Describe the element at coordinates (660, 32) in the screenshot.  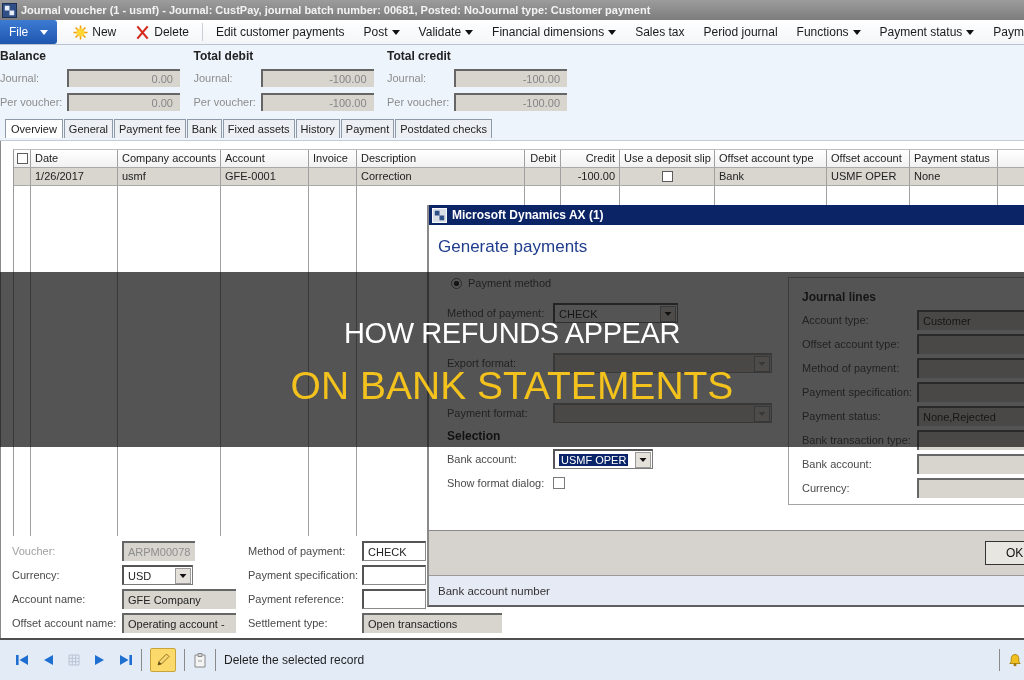
I see `toolbar-button: Sales tax` at that location.